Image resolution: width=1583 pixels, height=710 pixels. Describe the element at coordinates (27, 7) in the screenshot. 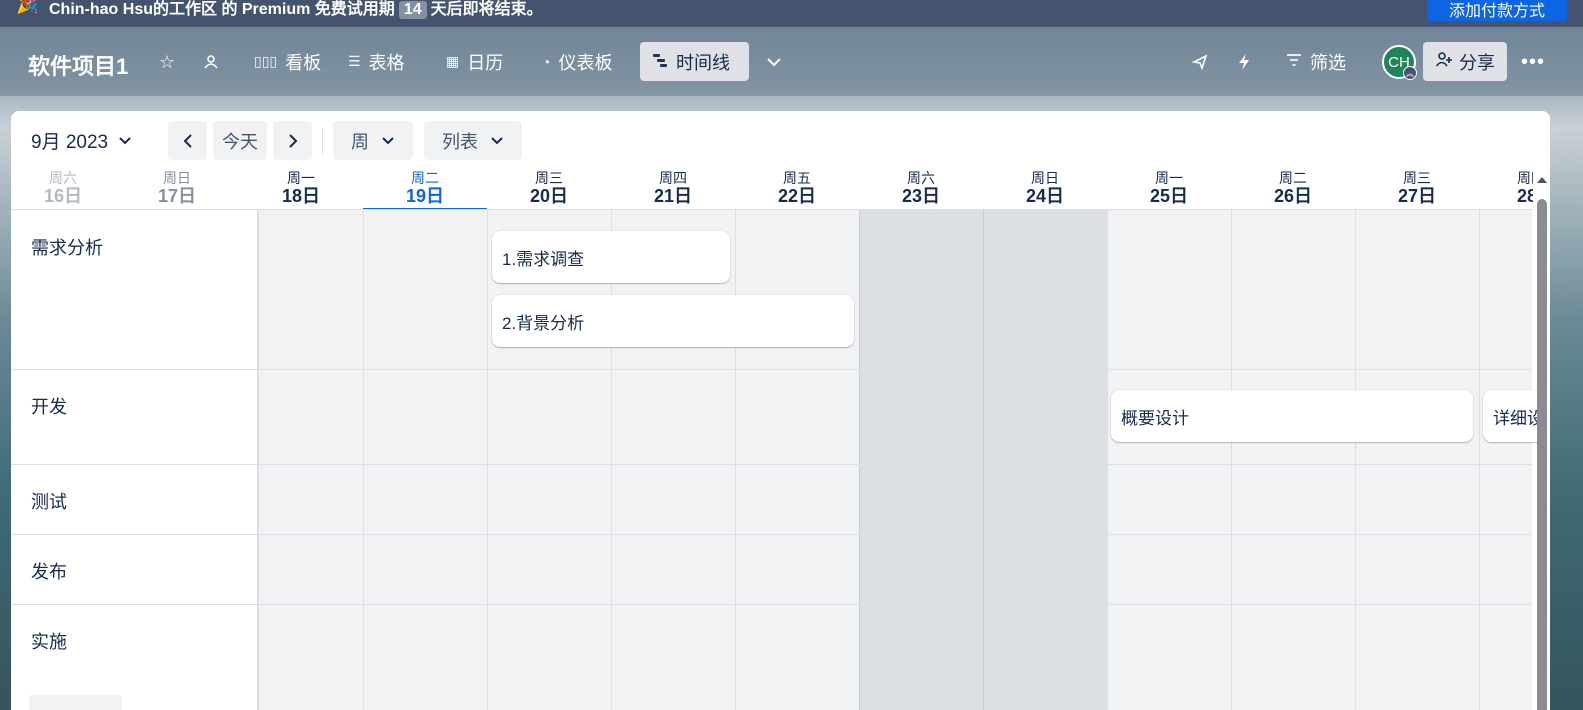

I see `party-popper-icon: 🎉` at that location.